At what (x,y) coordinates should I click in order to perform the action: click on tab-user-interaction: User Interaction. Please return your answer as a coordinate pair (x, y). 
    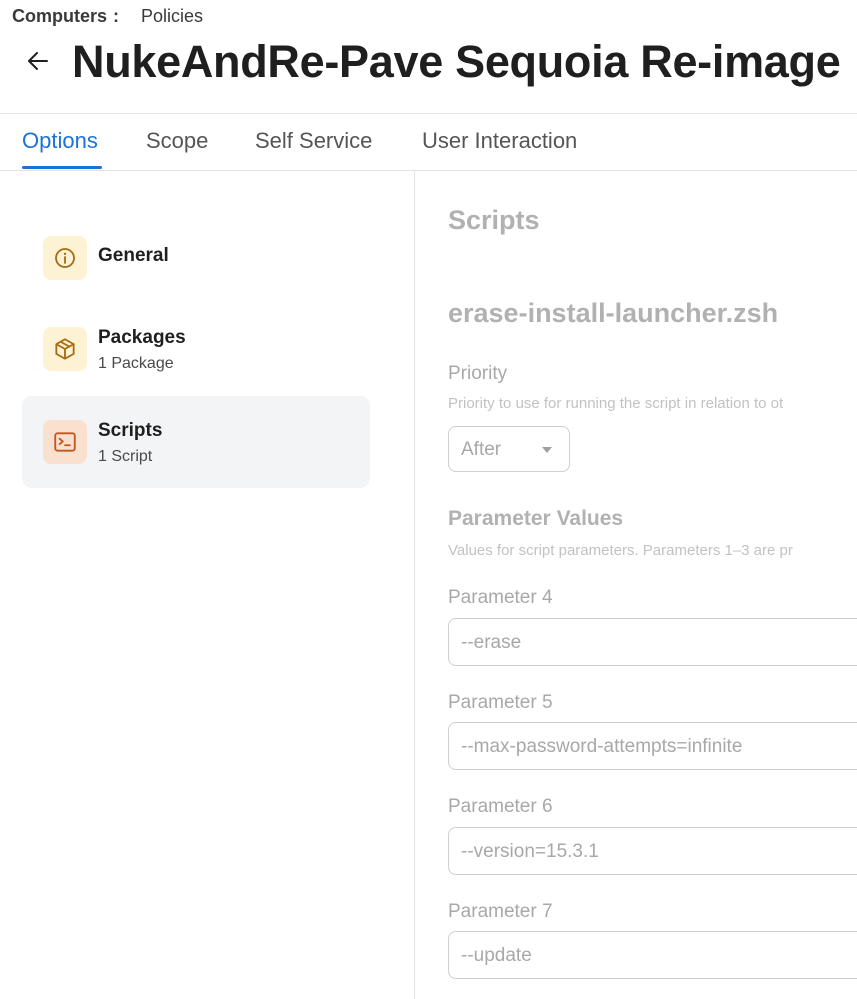
    Looking at the image, I should click on (499, 141).